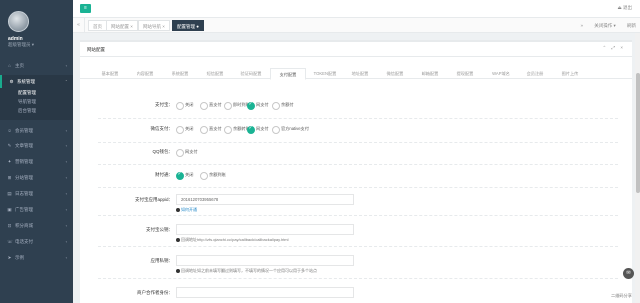  I want to click on footer-qr-share: 二维码分享, so click(621, 296).